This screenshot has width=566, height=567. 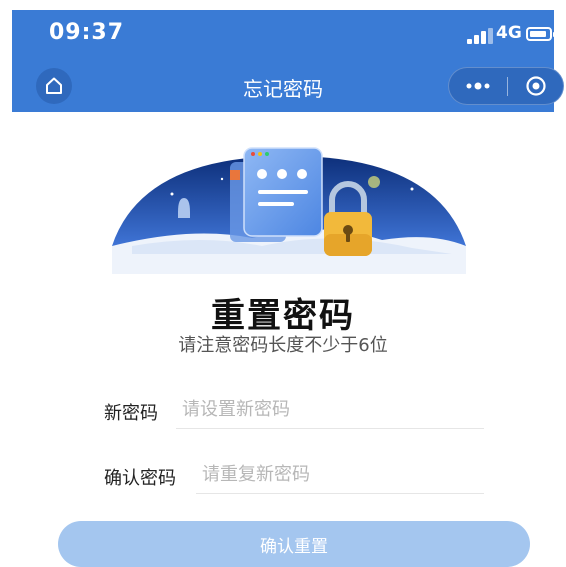 What do you see at coordinates (288, 85) in the screenshot?
I see `nav-bar: 忘记密码` at bounding box center [288, 85].